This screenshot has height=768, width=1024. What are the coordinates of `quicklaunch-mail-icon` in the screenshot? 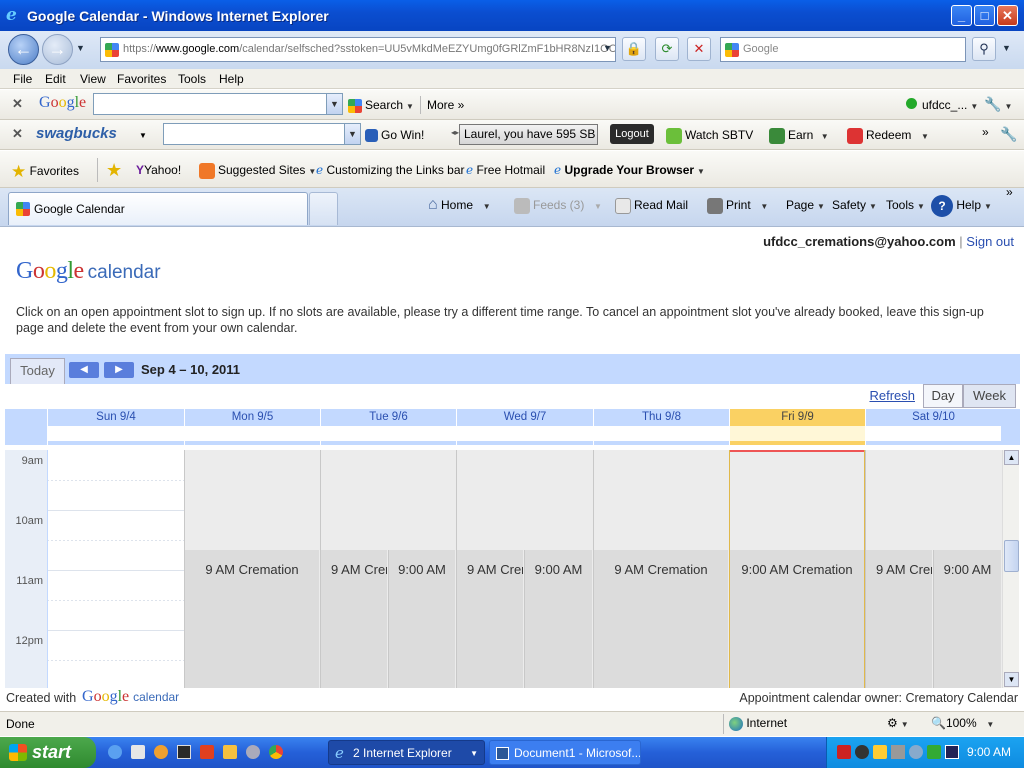 It's located at (138, 752).